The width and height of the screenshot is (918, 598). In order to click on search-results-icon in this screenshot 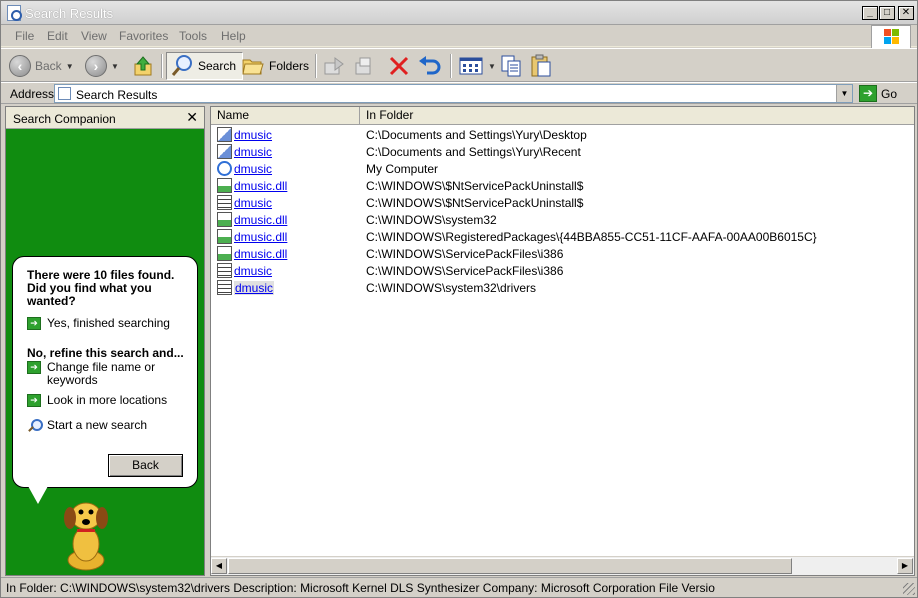, I will do `click(64, 93)`.